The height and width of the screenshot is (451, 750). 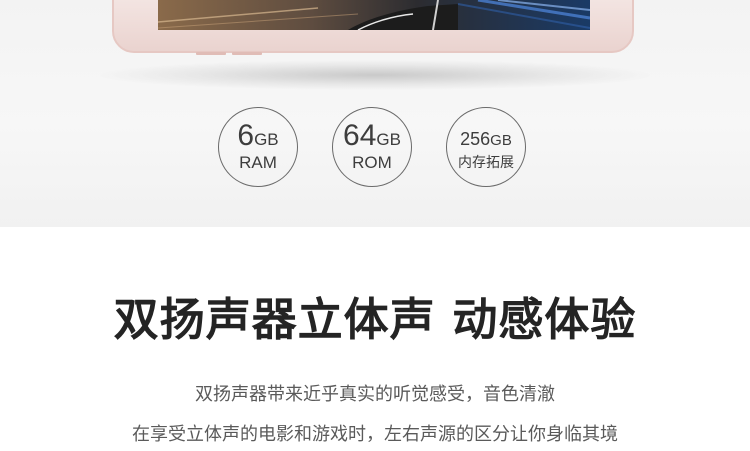 What do you see at coordinates (246, 135) in the screenshot?
I see `spec-number: 6` at bounding box center [246, 135].